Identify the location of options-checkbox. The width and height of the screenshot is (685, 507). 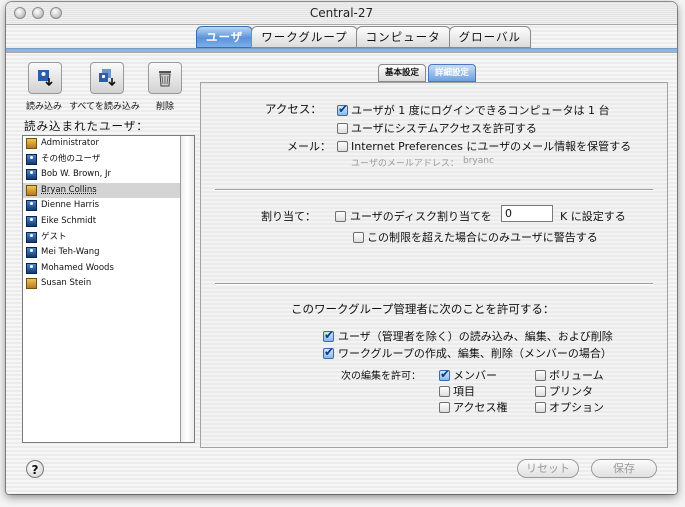
(540, 407).